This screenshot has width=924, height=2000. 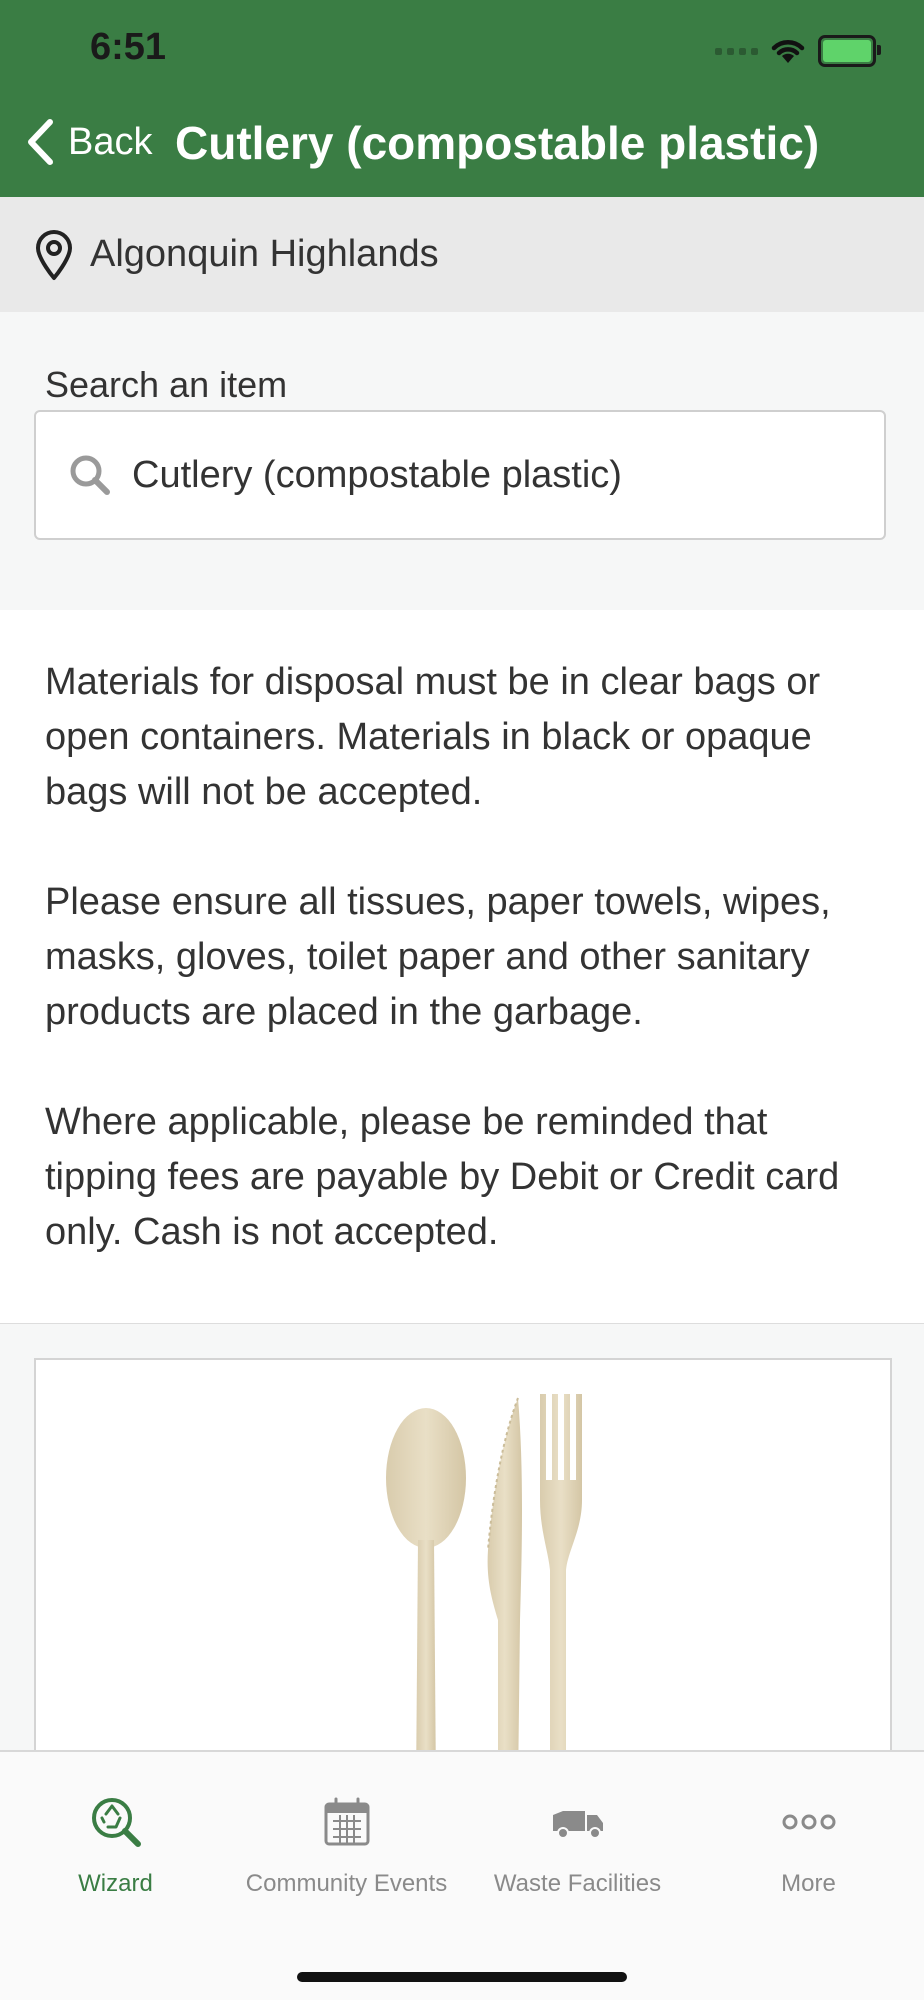 I want to click on tab-community-events: Community Events, so click(x=346, y=1845).